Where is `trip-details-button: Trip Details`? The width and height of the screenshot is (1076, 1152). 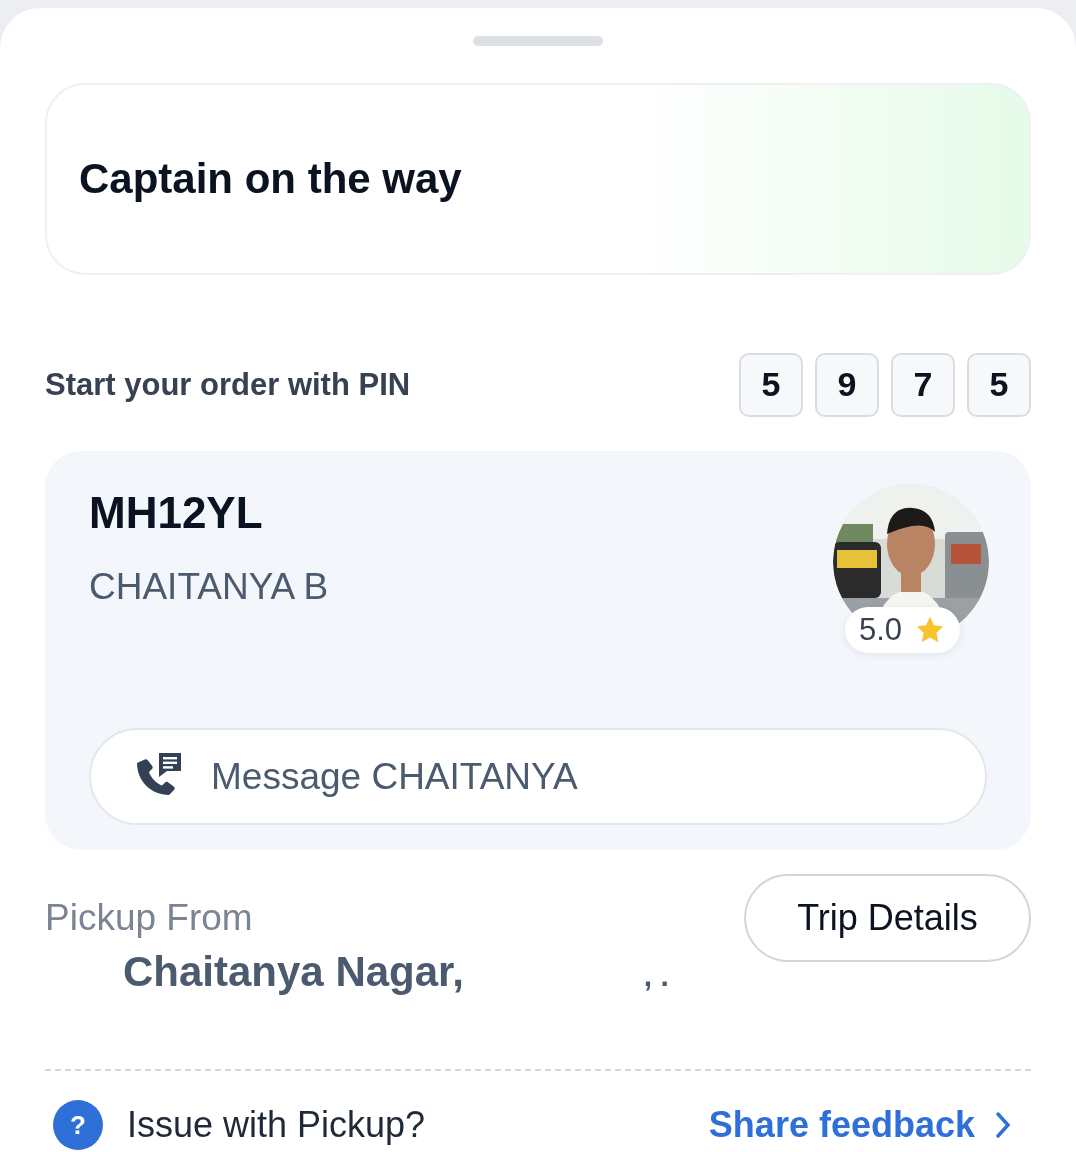
trip-details-button: Trip Details is located at coordinates (887, 918).